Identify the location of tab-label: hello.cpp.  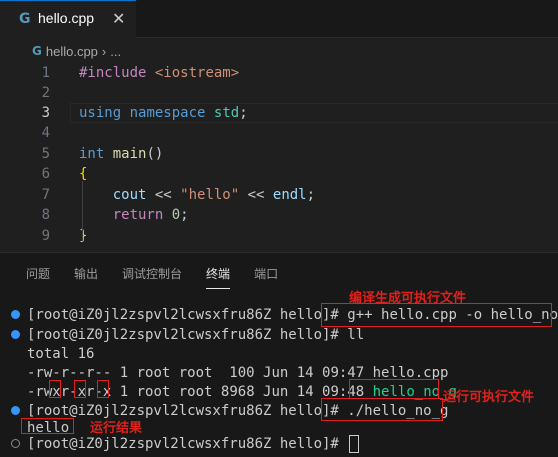
(66, 18).